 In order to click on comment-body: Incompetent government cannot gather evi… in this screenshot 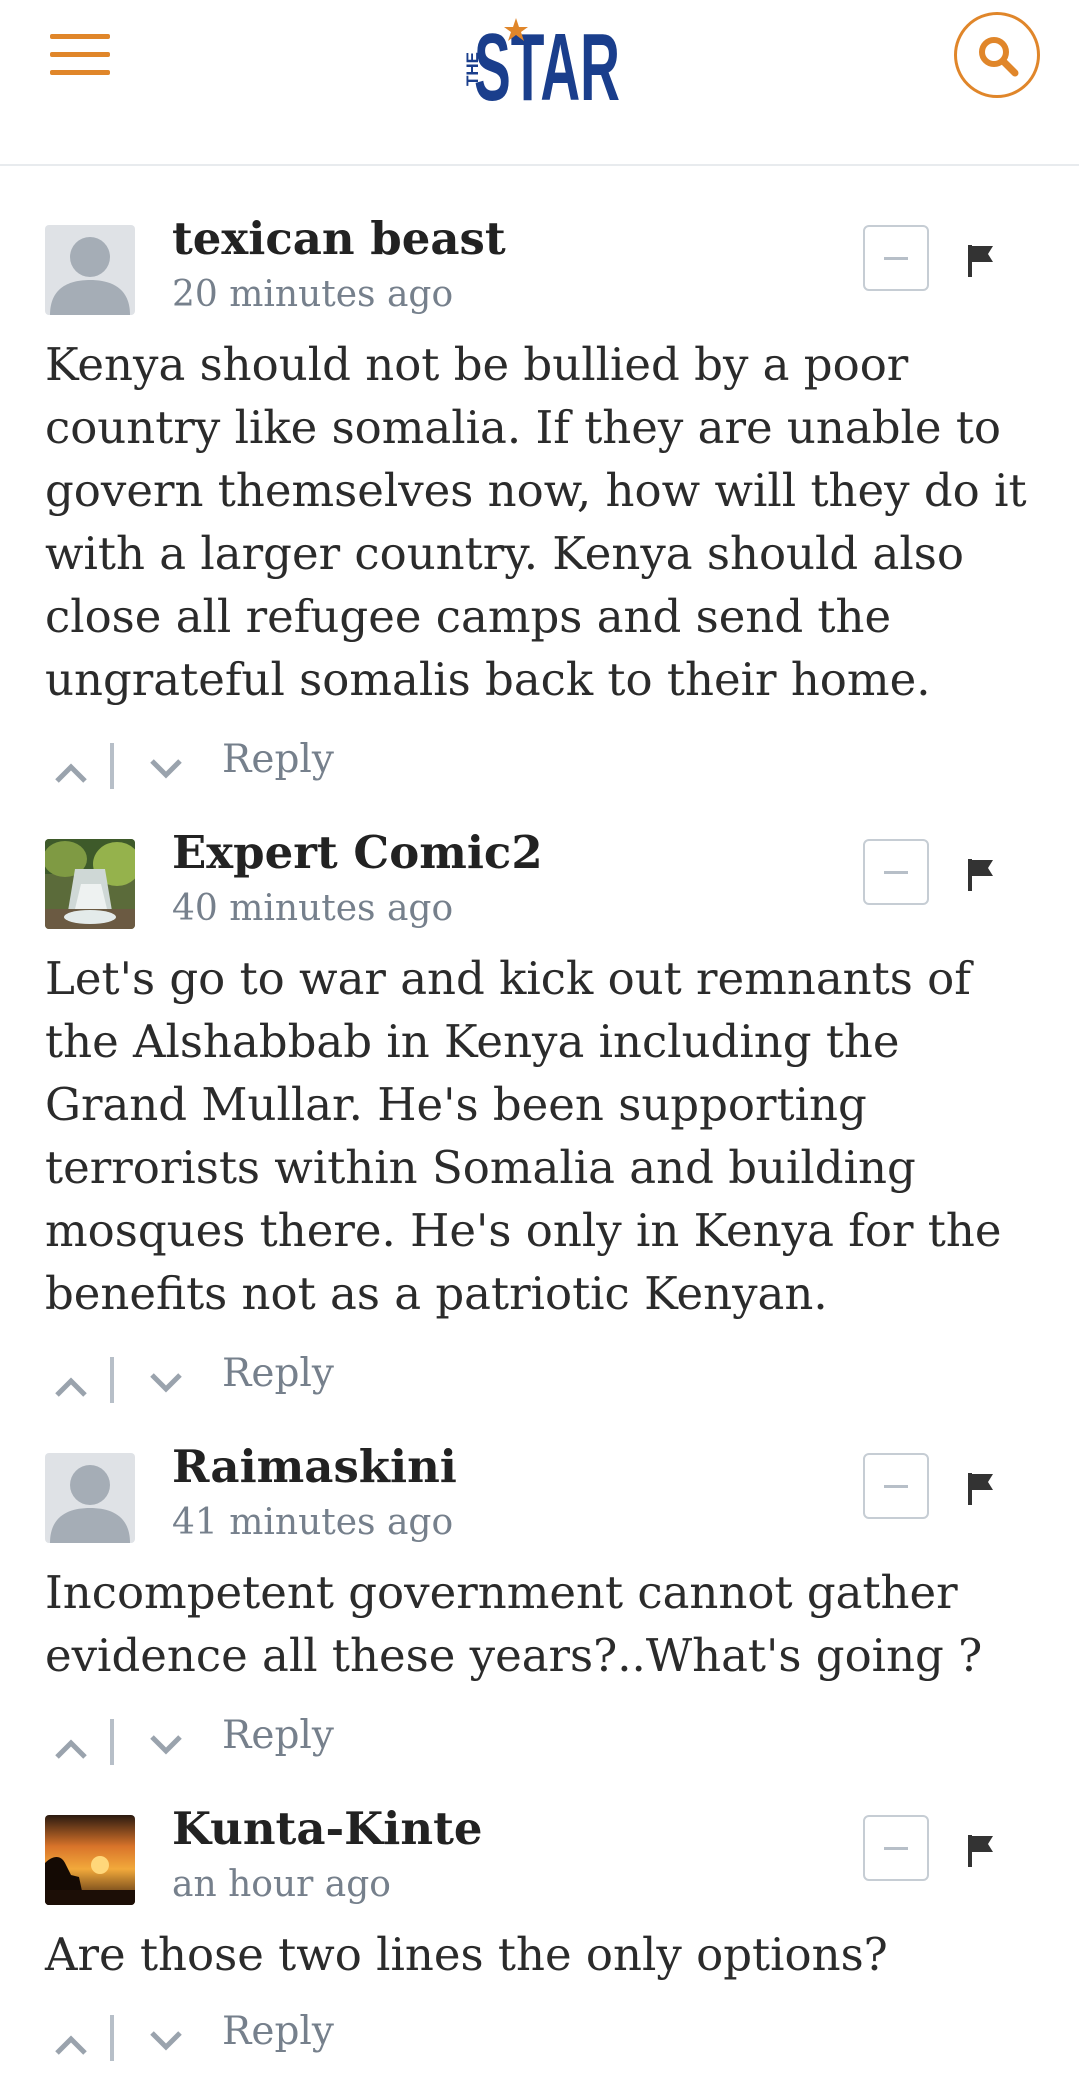, I will do `click(514, 1624)`.